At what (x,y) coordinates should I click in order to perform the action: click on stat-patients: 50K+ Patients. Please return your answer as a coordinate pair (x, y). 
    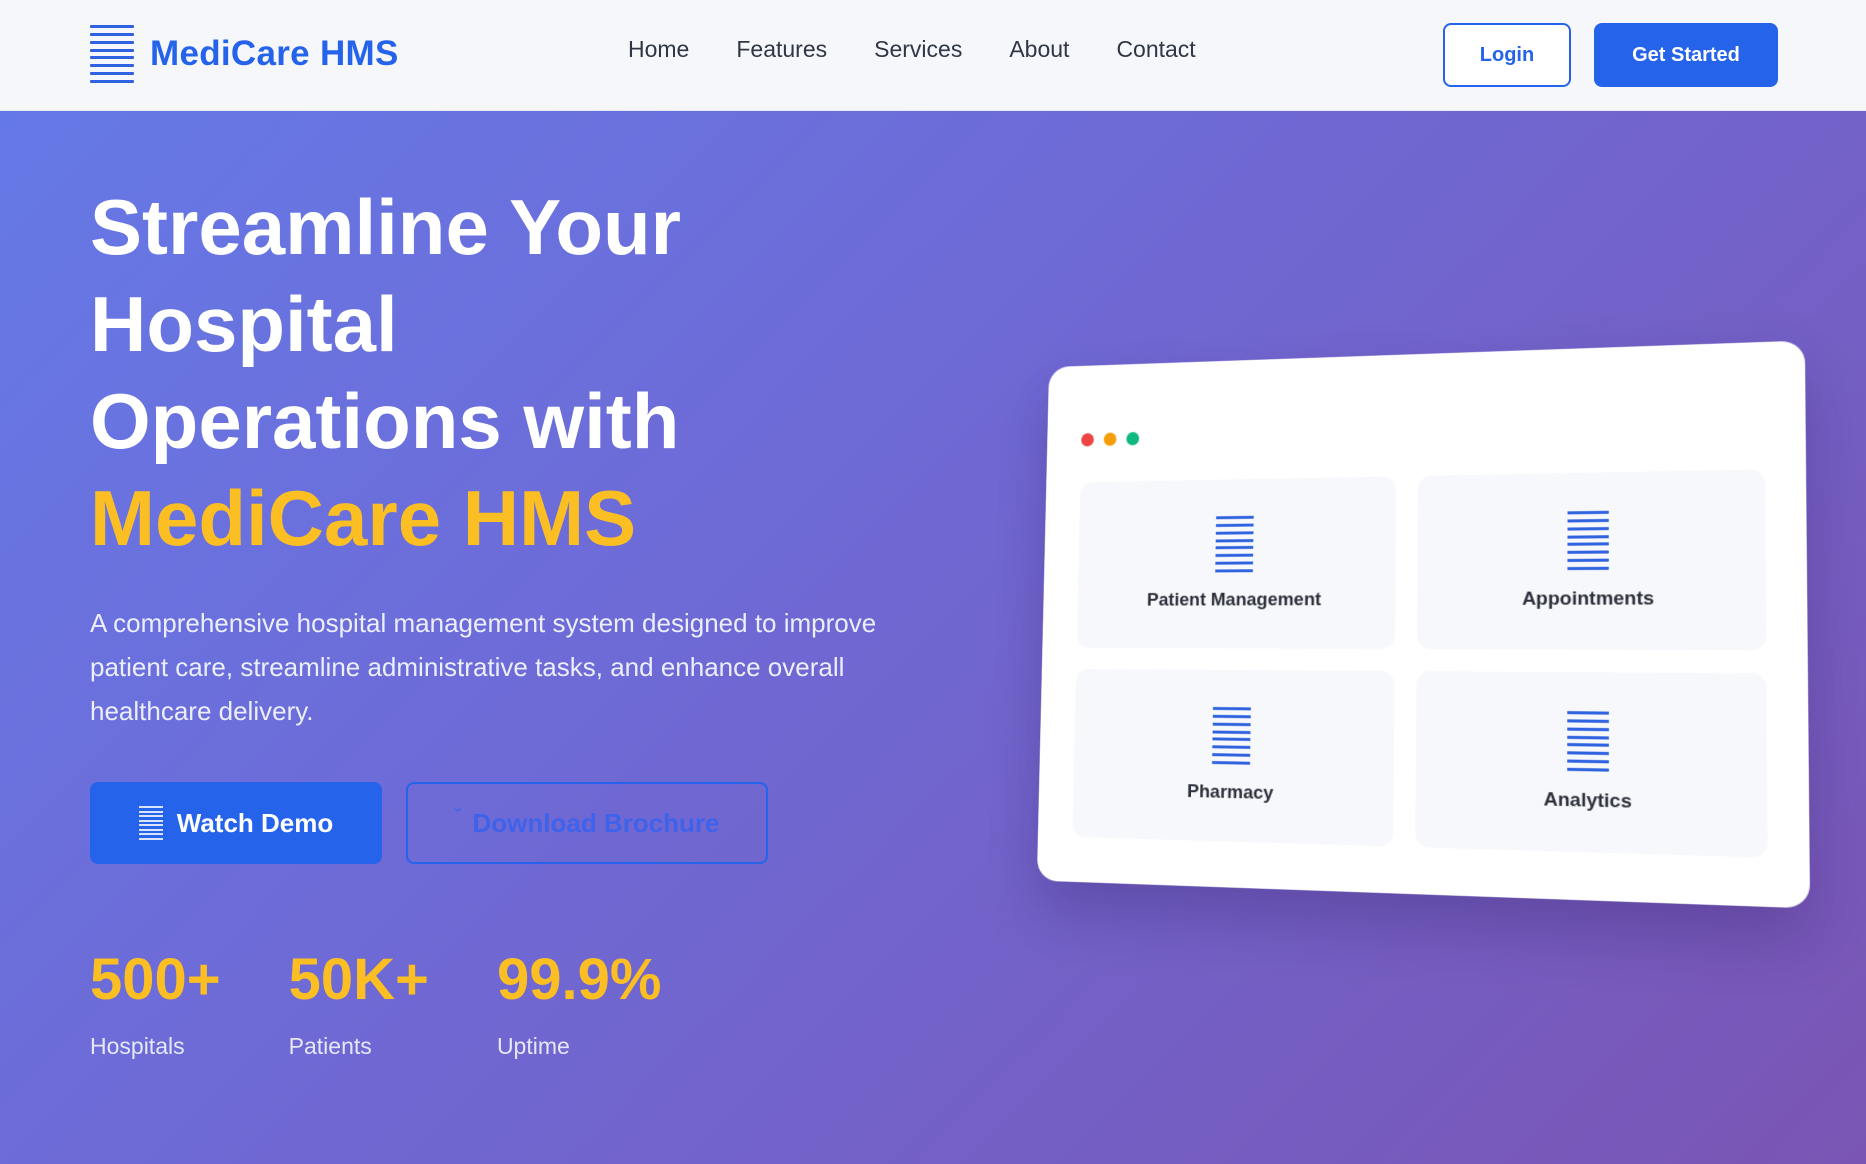
    Looking at the image, I should click on (359, 1004).